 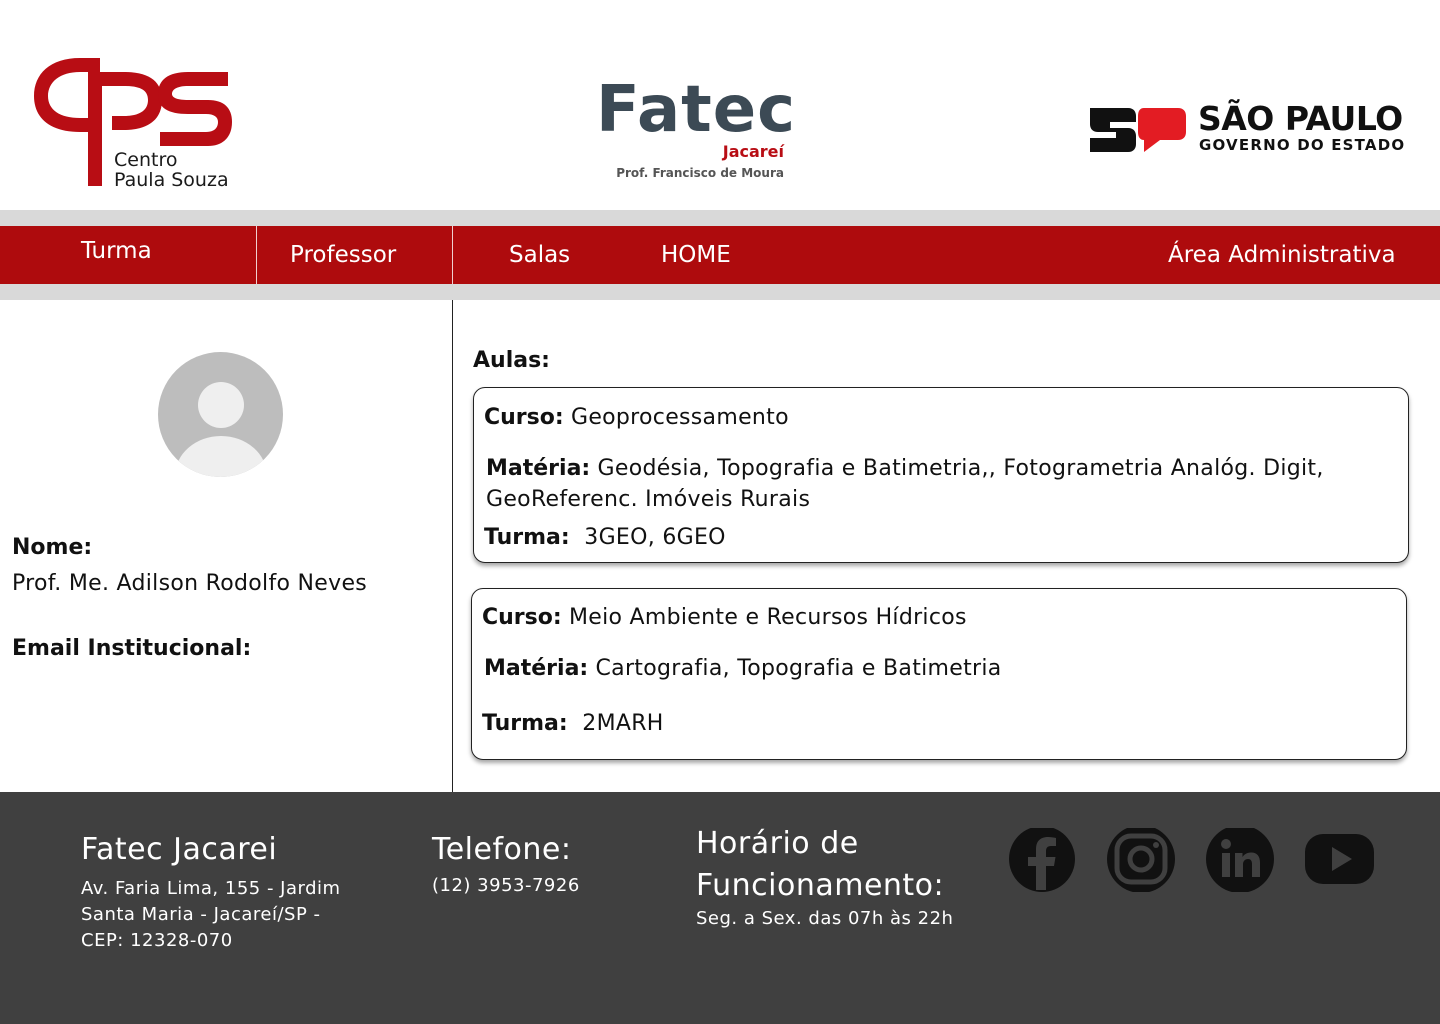 I want to click on nav-item-turma: Turma, so click(x=116, y=251).